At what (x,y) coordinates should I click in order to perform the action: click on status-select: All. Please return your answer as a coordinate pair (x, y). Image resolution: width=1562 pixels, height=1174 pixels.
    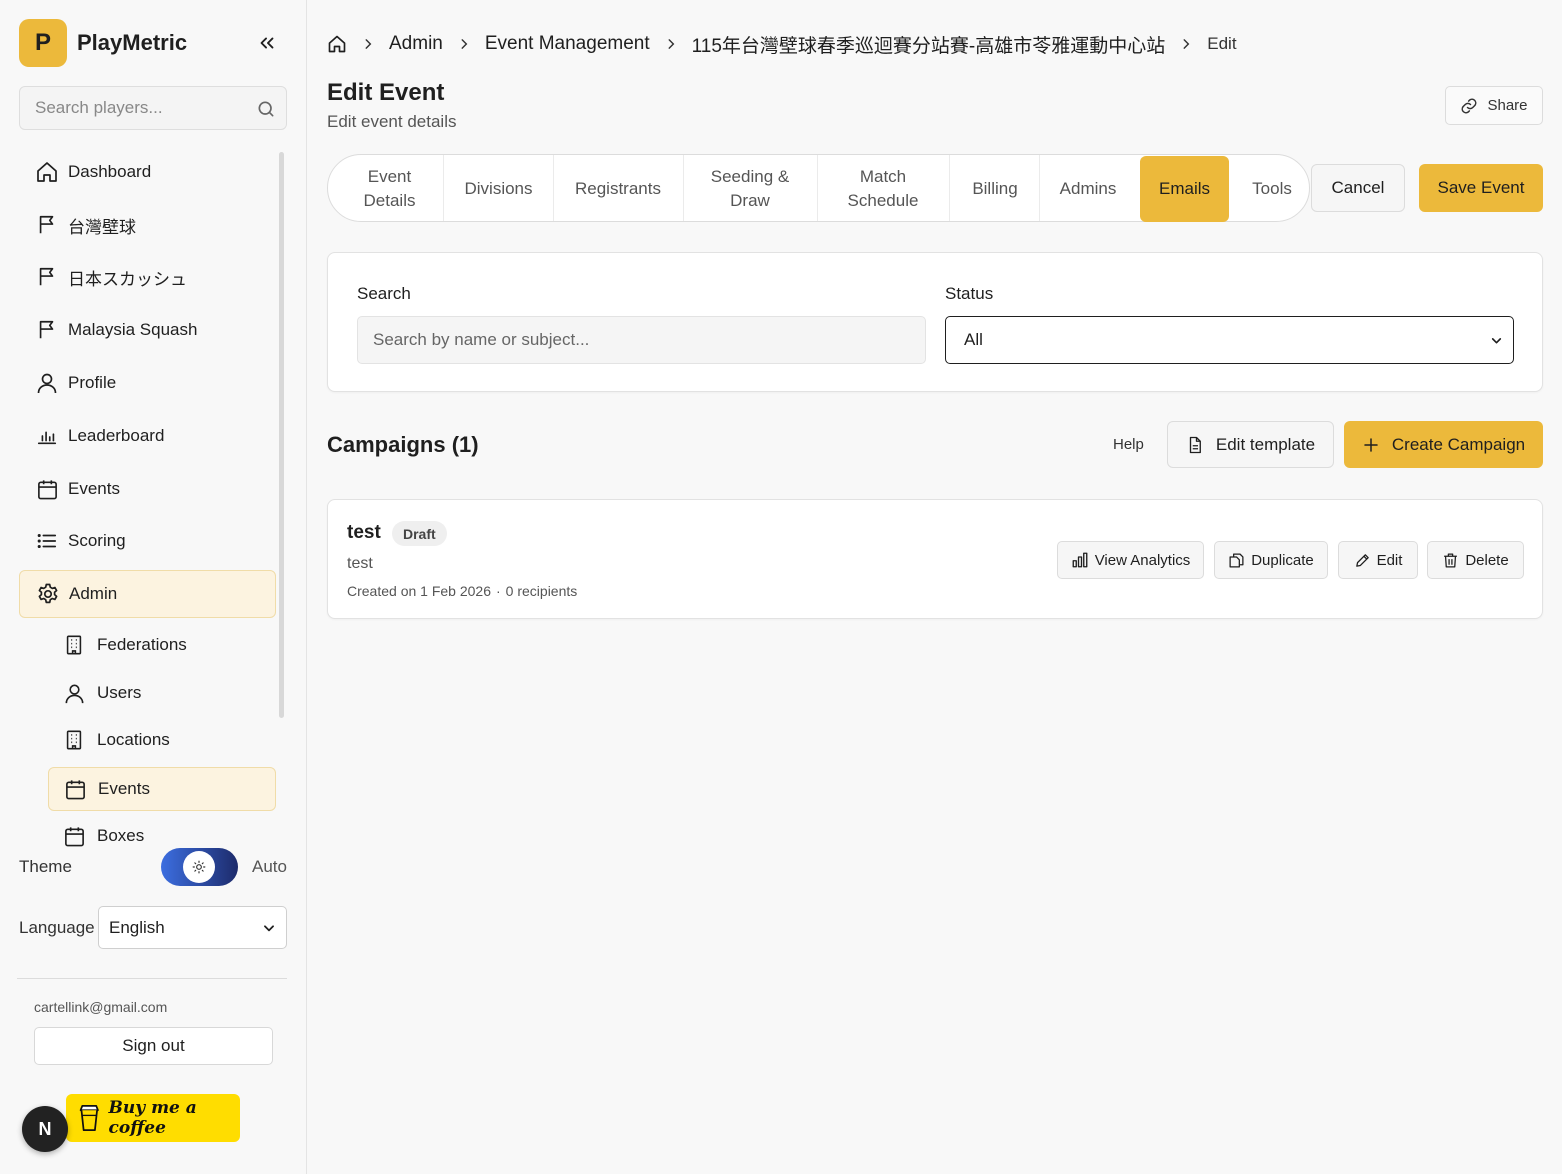
    Looking at the image, I should click on (1229, 340).